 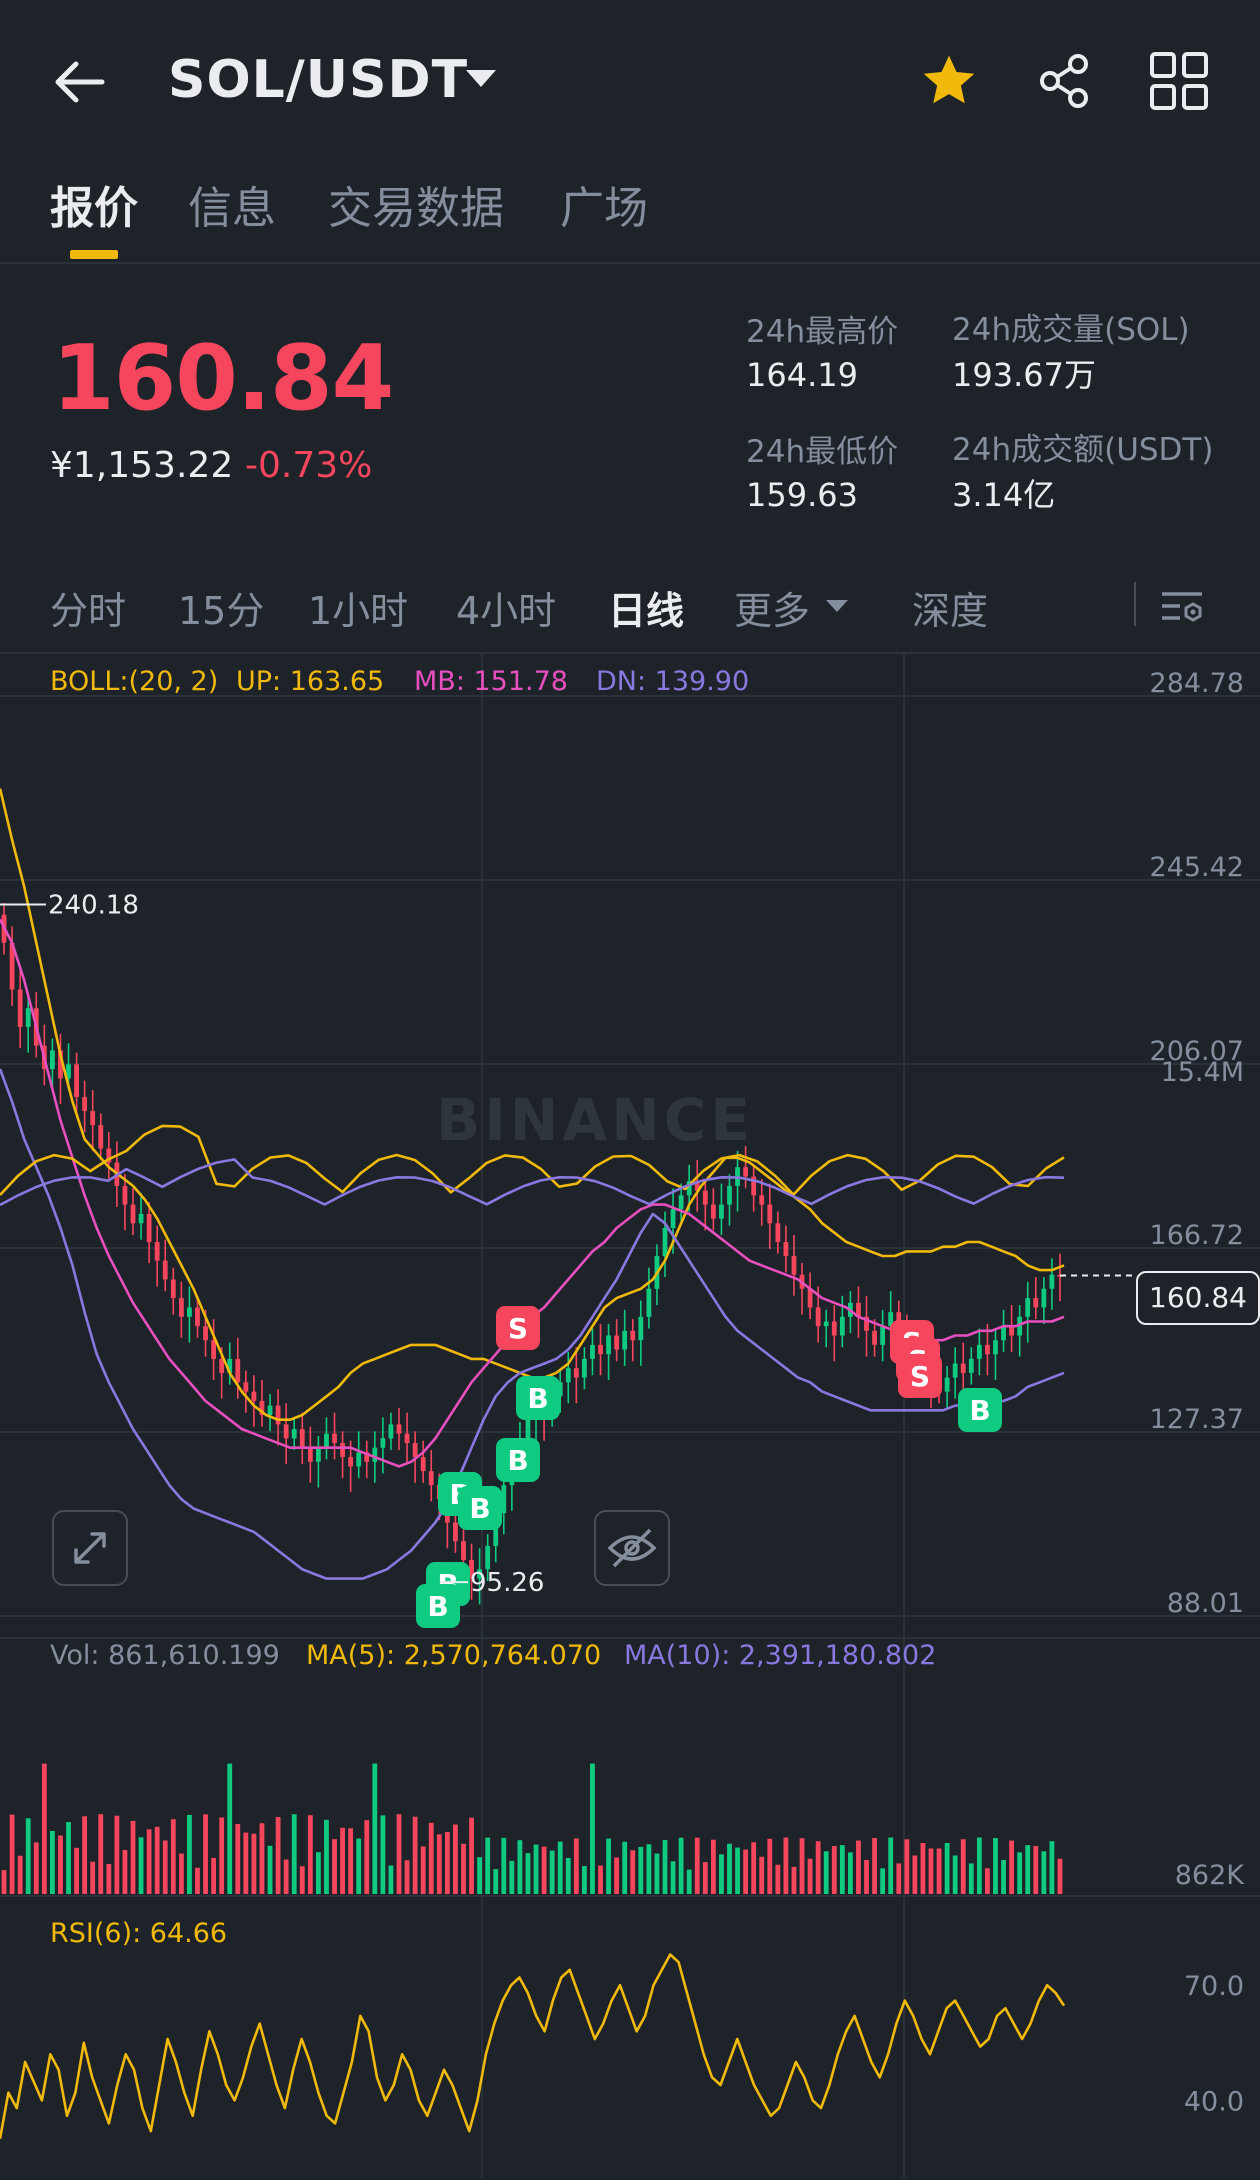 What do you see at coordinates (822, 332) in the screenshot?
I see `high-label: 24h最高价` at bounding box center [822, 332].